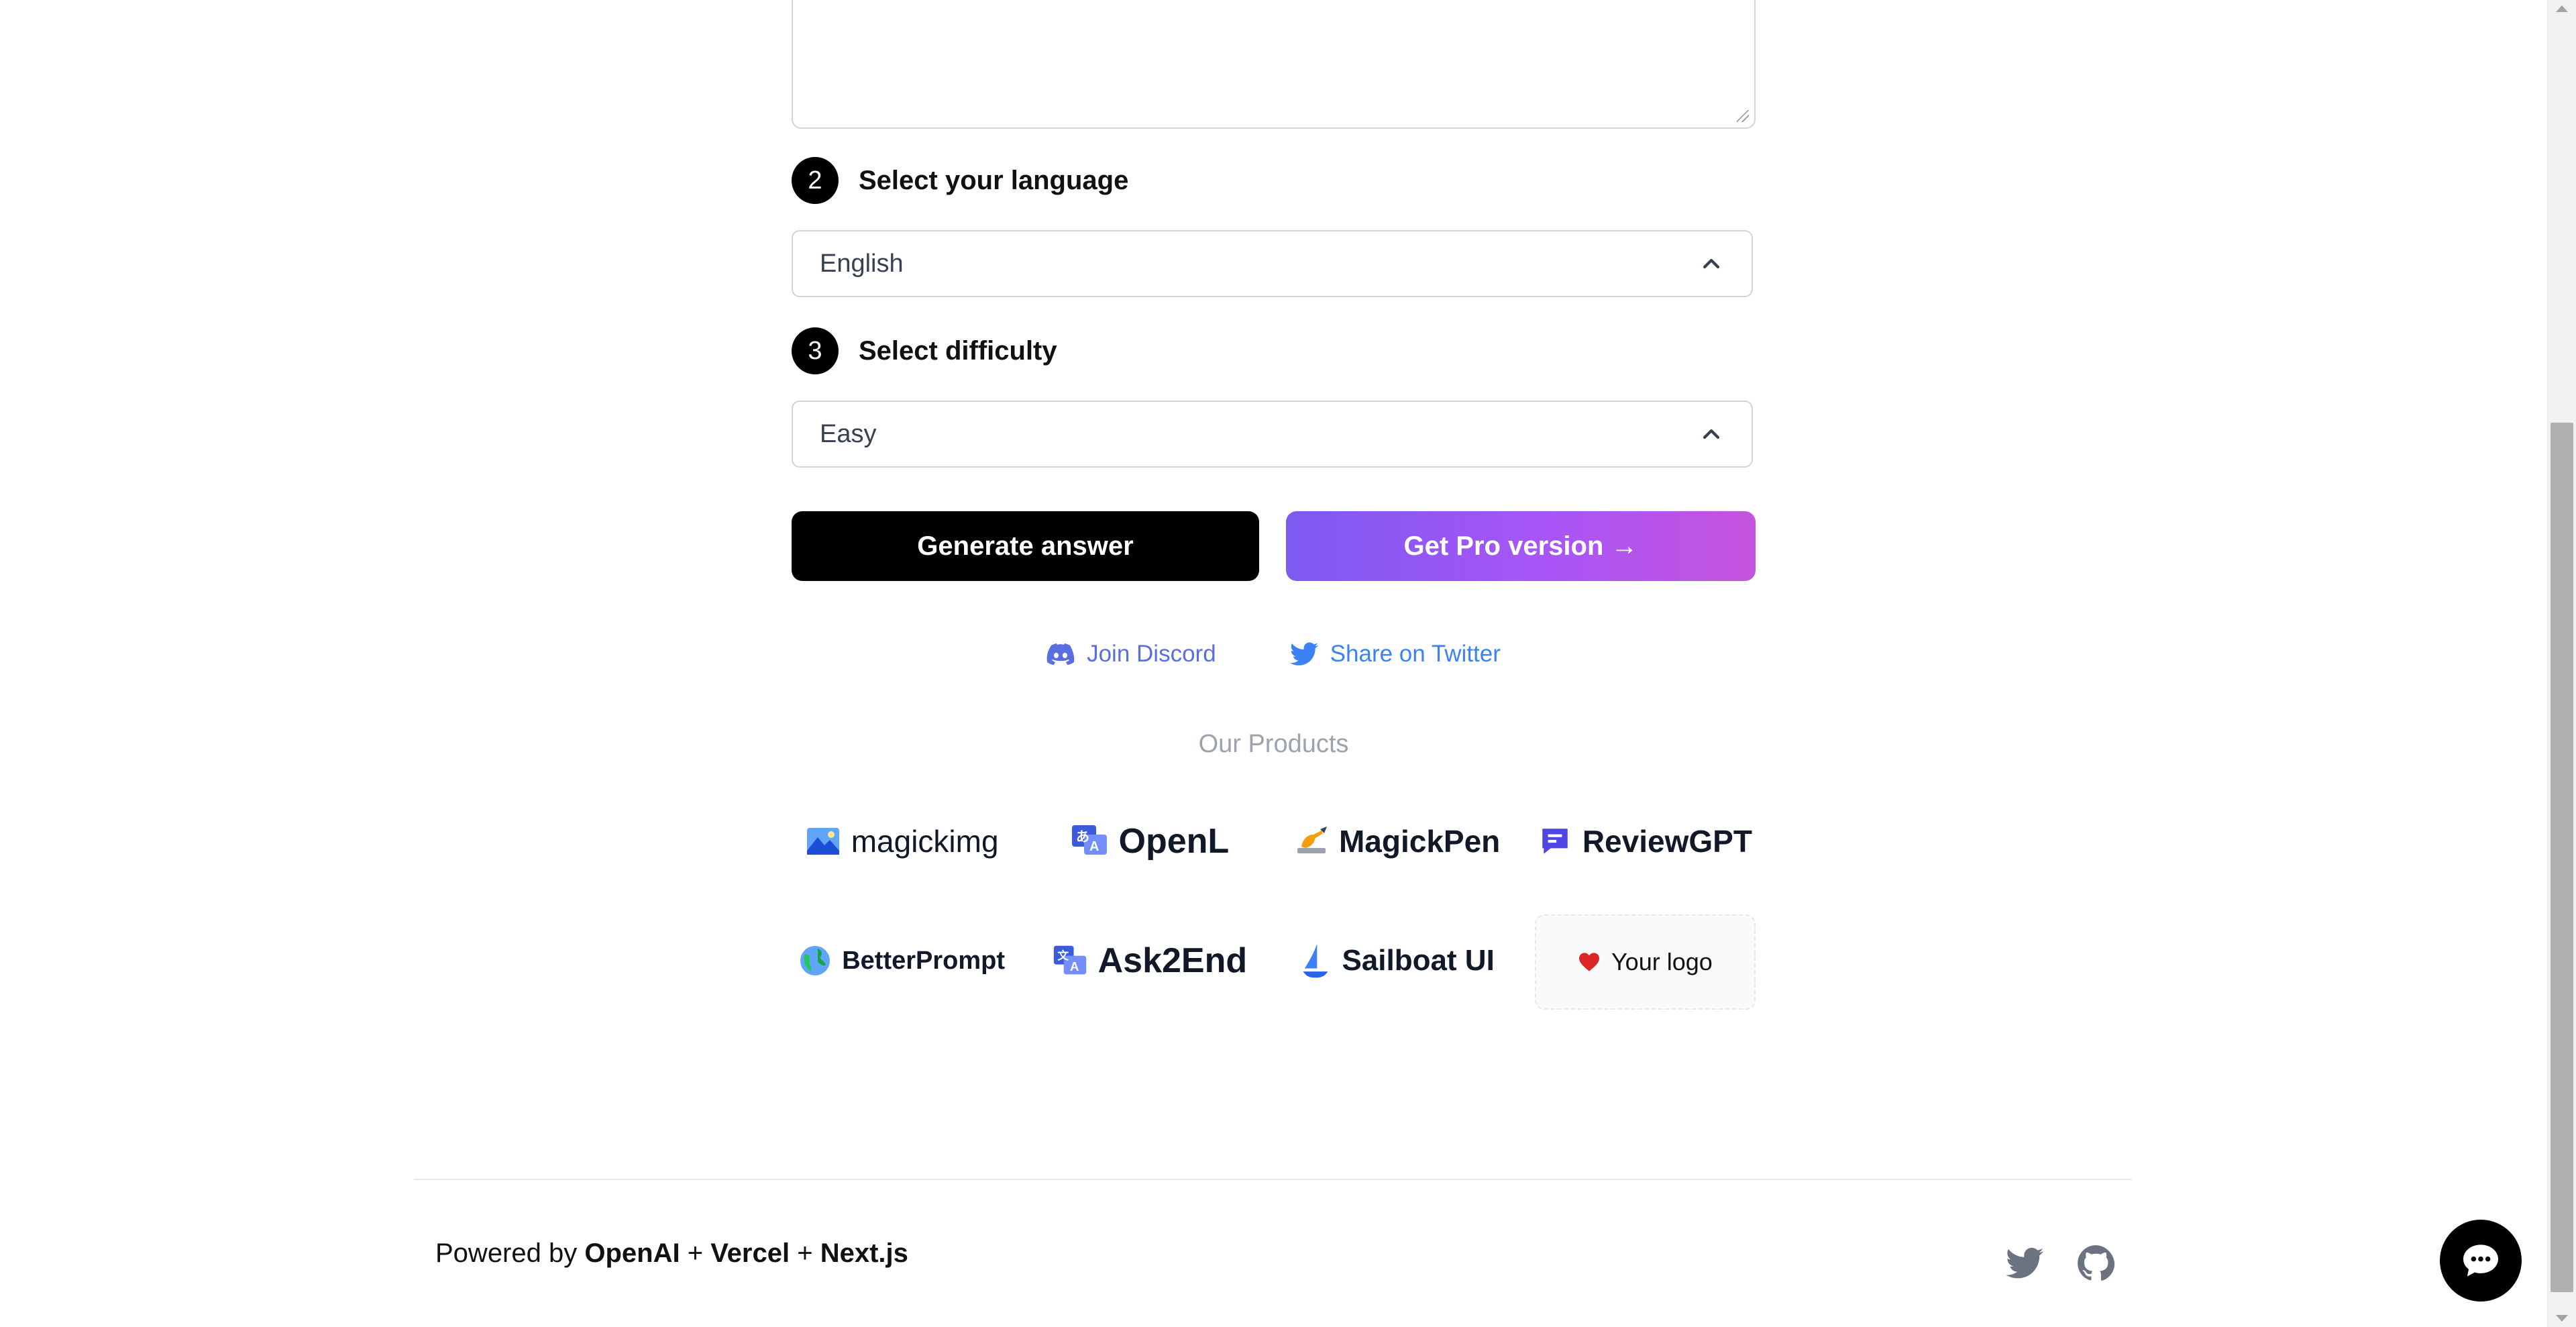 This screenshot has width=2576, height=1327. What do you see at coordinates (2562, 1318) in the screenshot?
I see `scroll-down-arrow` at bounding box center [2562, 1318].